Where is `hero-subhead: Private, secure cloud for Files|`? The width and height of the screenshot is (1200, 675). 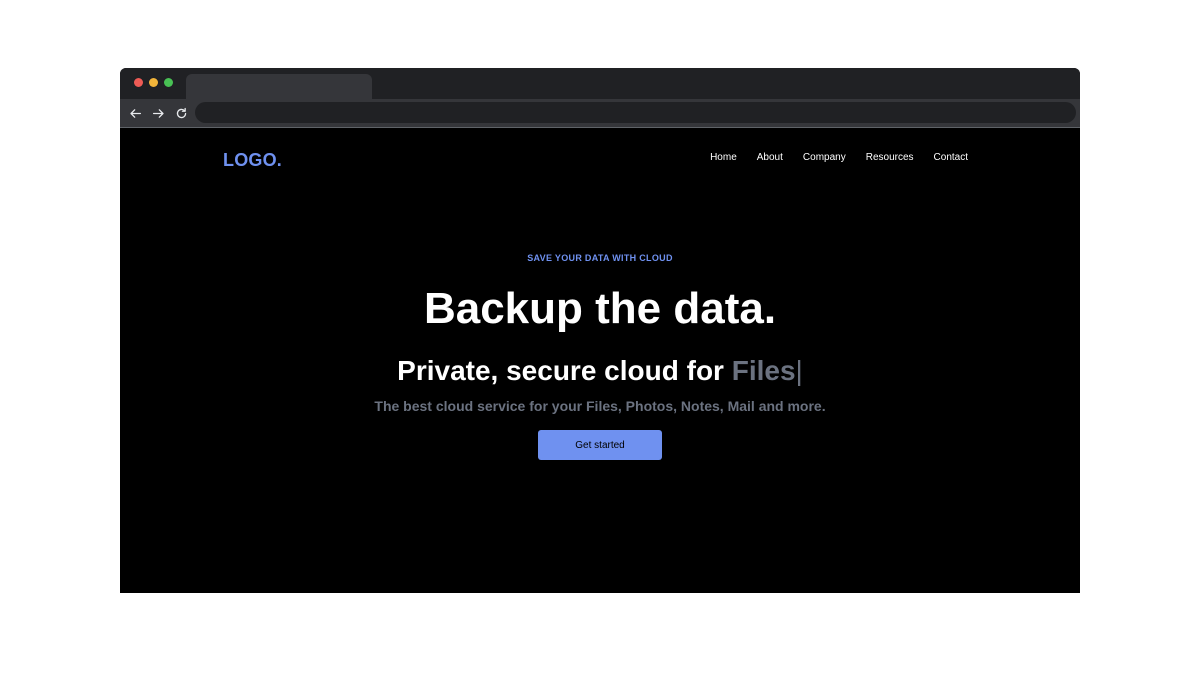
hero-subhead: Private, secure cloud for Files| is located at coordinates (600, 371).